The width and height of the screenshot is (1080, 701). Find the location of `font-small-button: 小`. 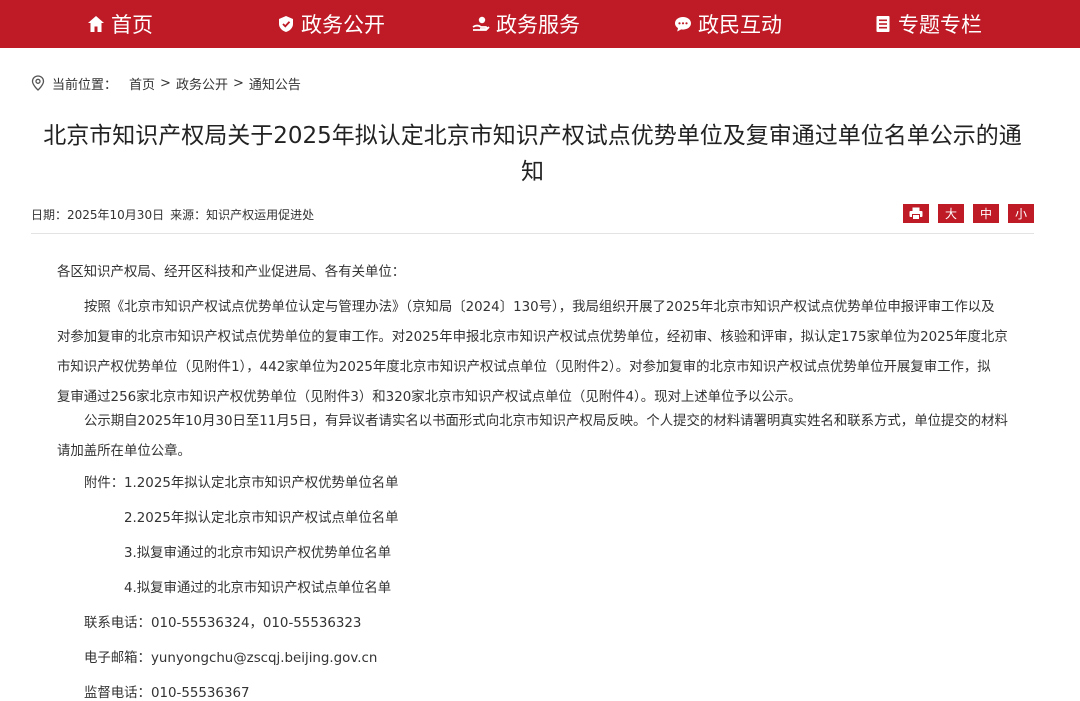

font-small-button: 小 is located at coordinates (1021, 213).